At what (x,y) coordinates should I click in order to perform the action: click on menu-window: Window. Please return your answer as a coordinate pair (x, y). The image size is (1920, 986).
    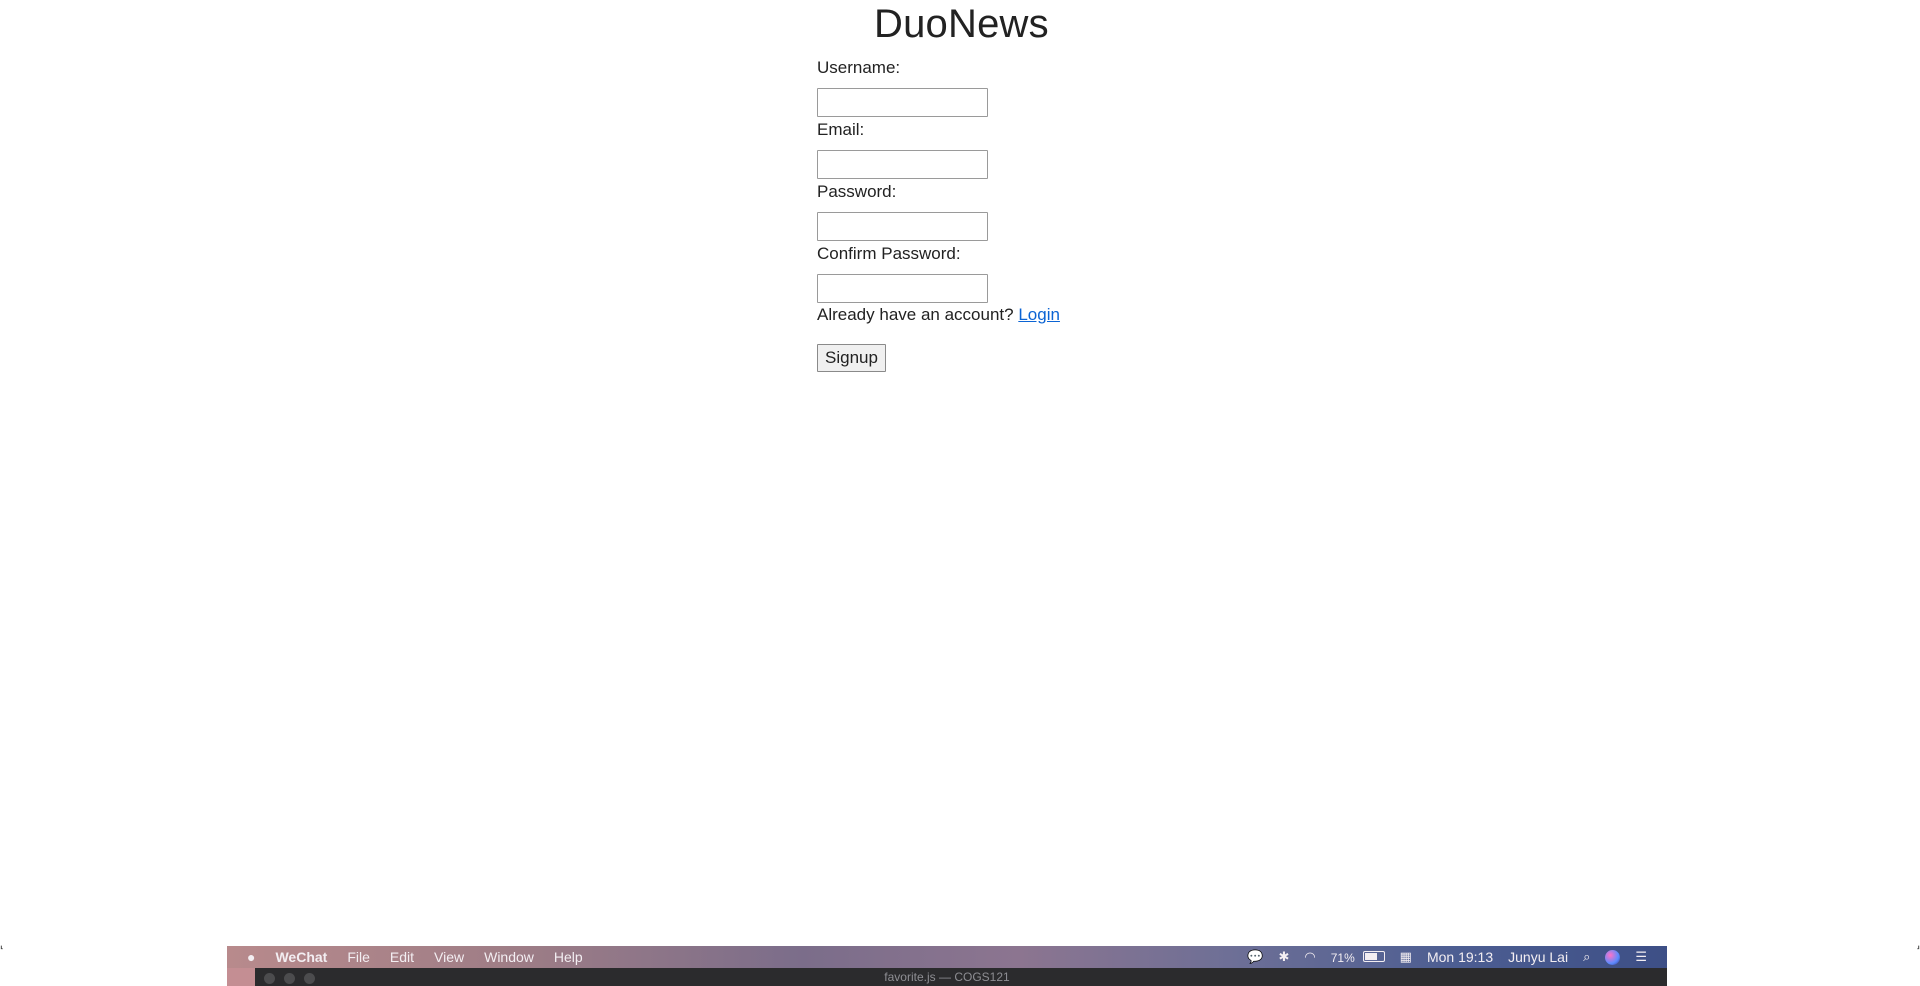
    Looking at the image, I should click on (509, 957).